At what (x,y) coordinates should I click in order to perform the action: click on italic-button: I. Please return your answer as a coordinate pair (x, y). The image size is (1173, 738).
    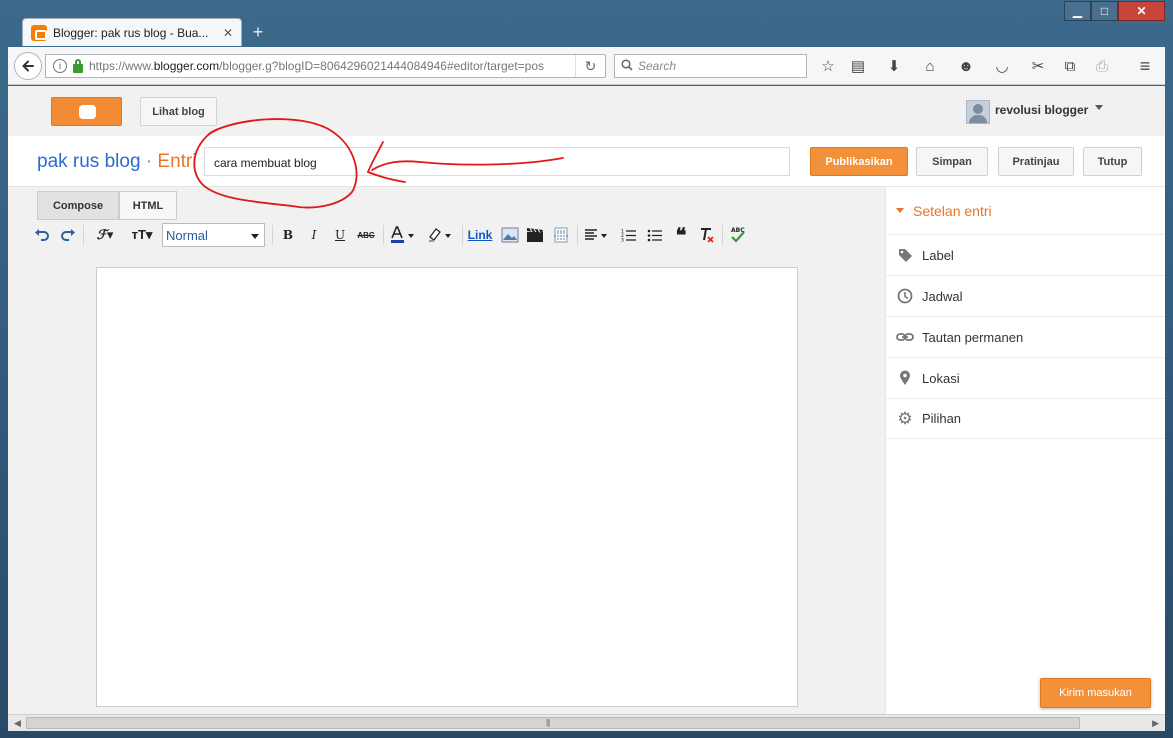
    Looking at the image, I should click on (314, 235).